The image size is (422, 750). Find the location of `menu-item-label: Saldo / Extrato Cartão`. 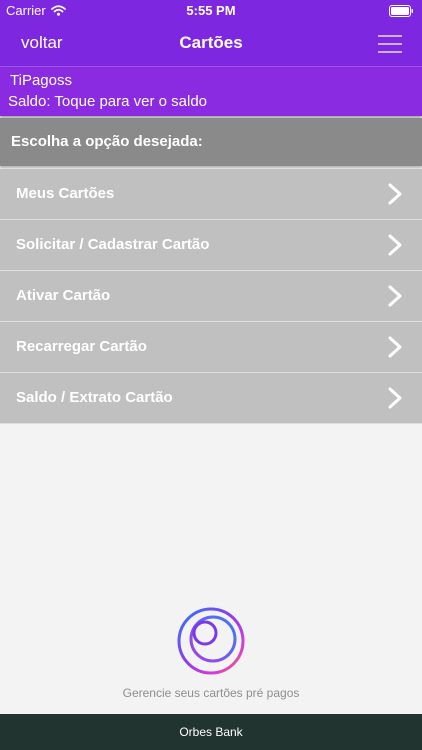

menu-item-label: Saldo / Extrato Cartão is located at coordinates (94, 397).